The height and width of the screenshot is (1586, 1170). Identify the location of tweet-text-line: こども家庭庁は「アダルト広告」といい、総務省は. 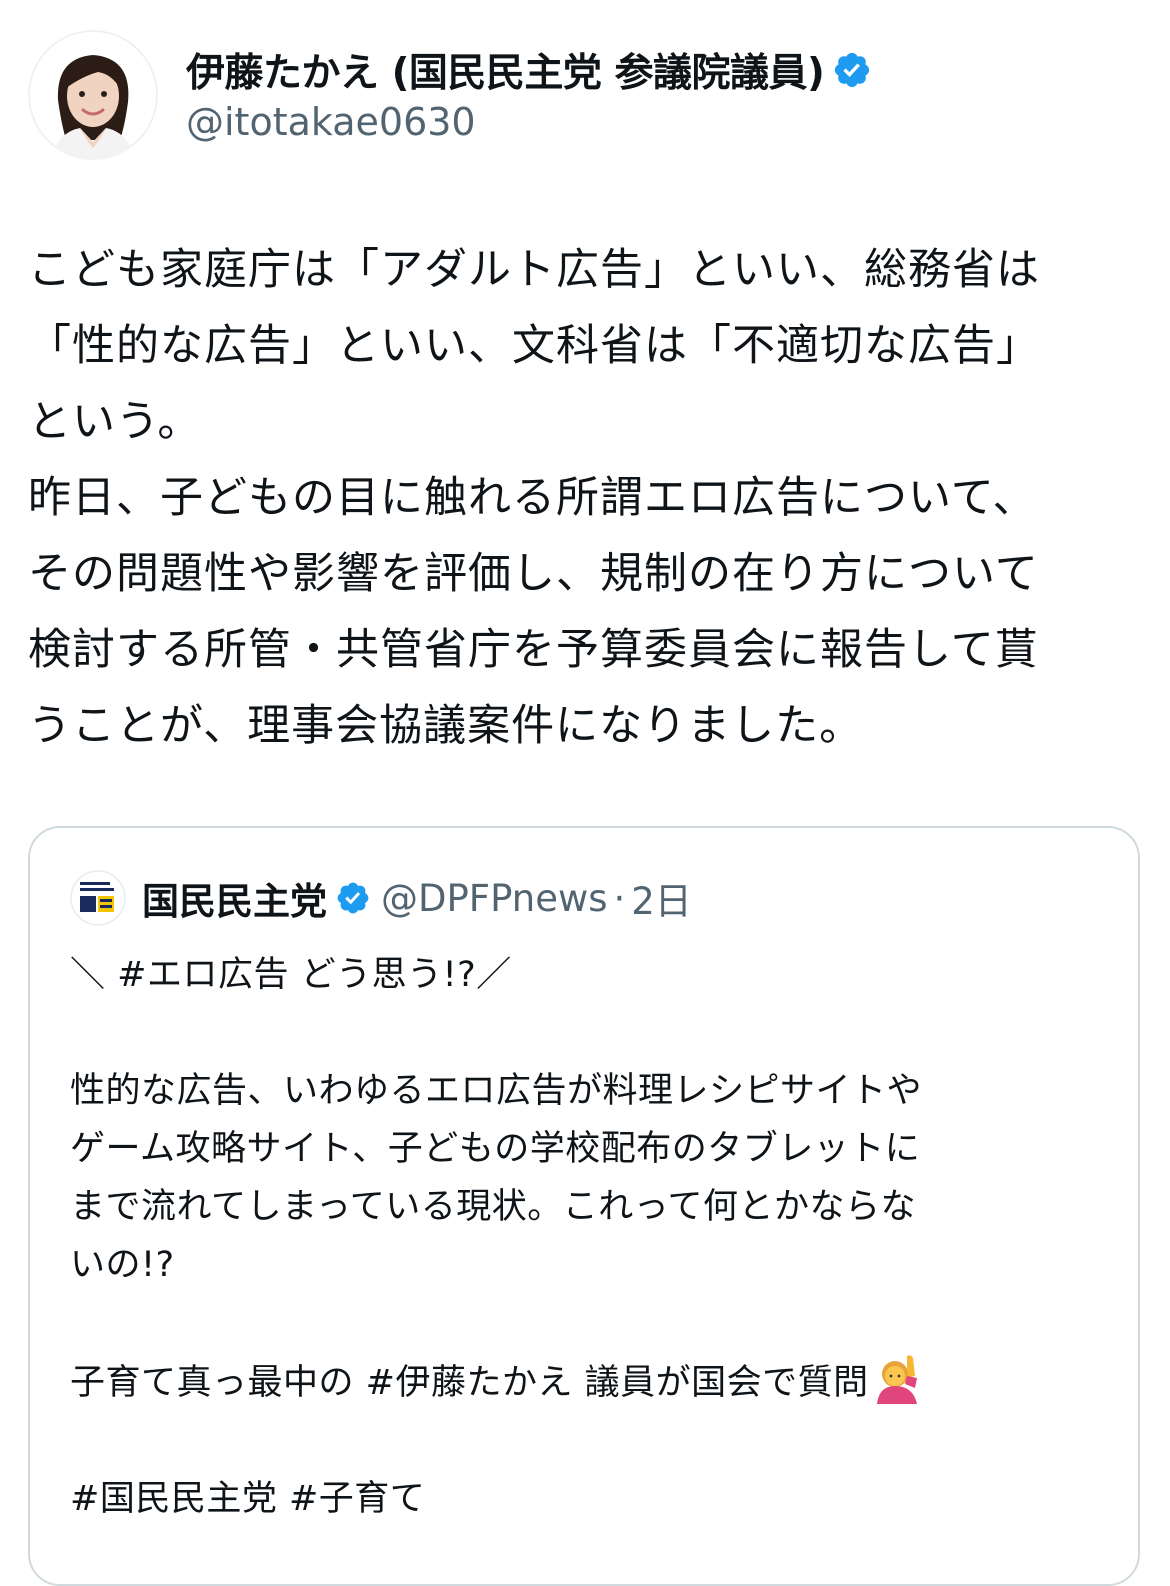
(534, 270).